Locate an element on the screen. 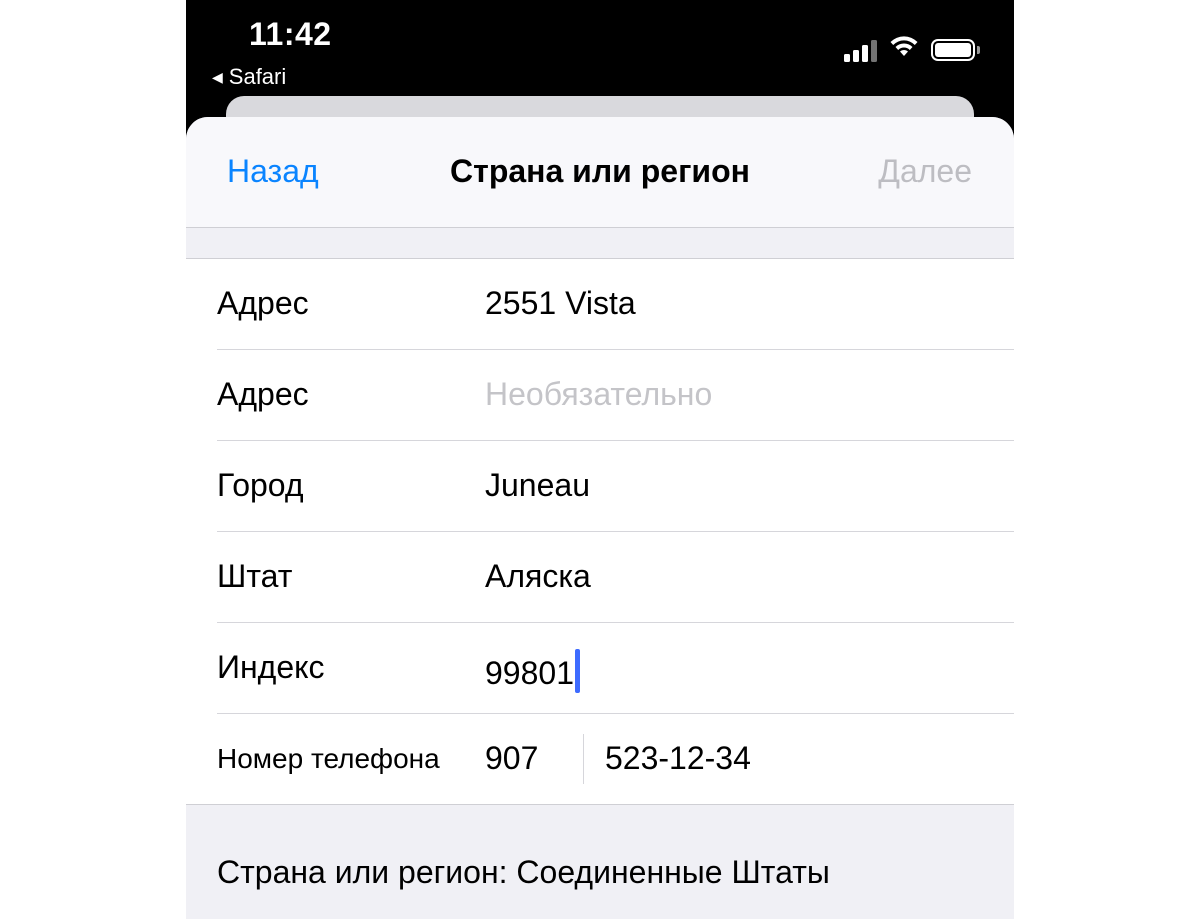 This screenshot has height=919, width=1200. status-icons is located at coordinates (912, 49).